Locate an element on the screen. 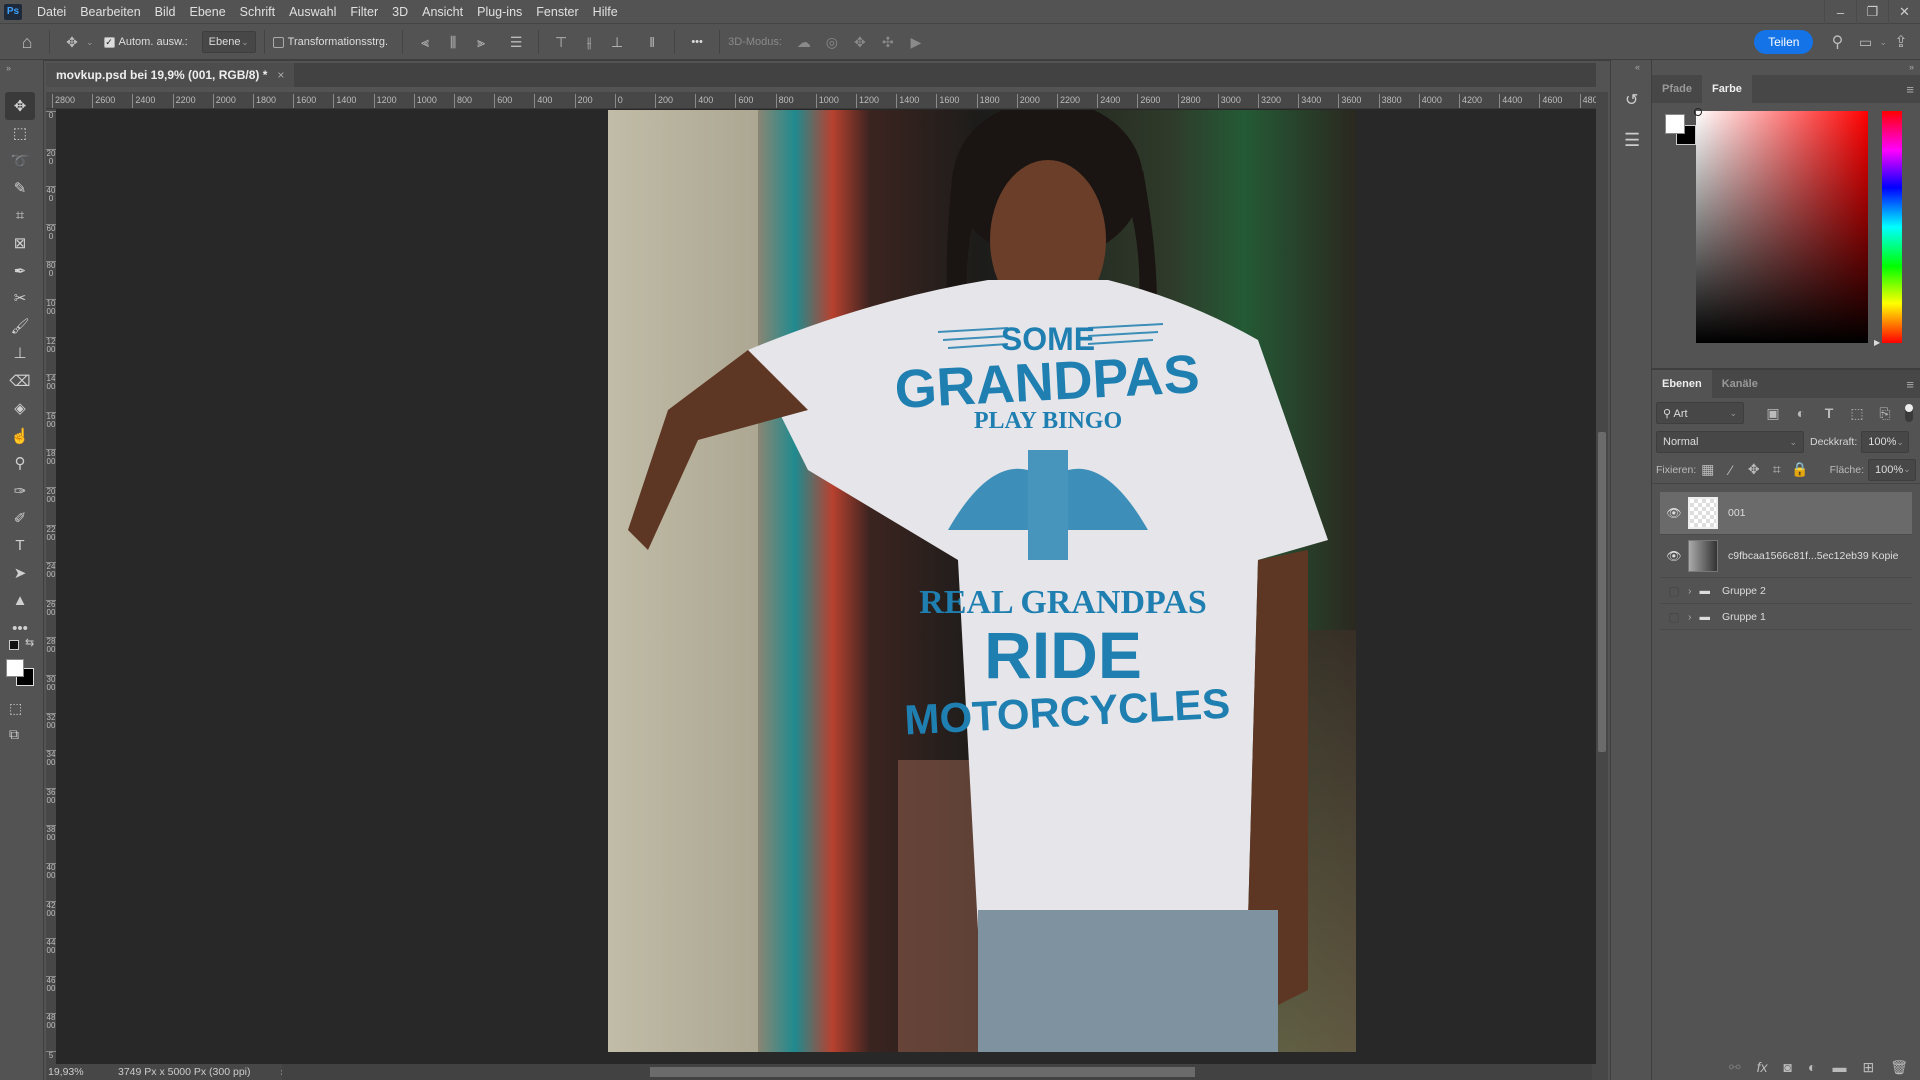 This screenshot has height=1080, width=1920. share-export-icon: ⇪ is located at coordinates (1901, 42).